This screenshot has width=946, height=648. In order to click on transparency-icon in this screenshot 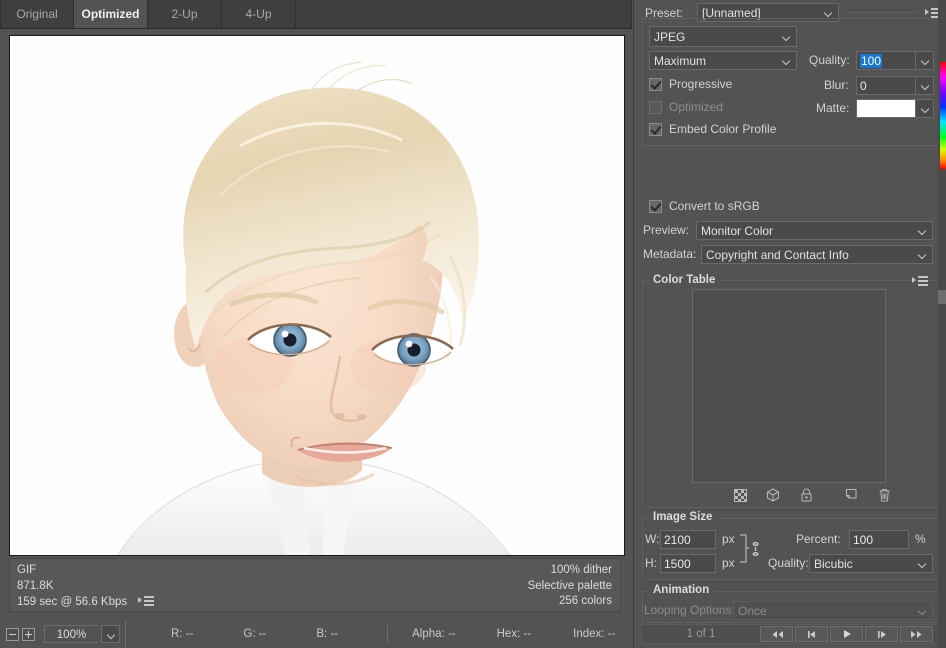, I will do `click(740, 495)`.